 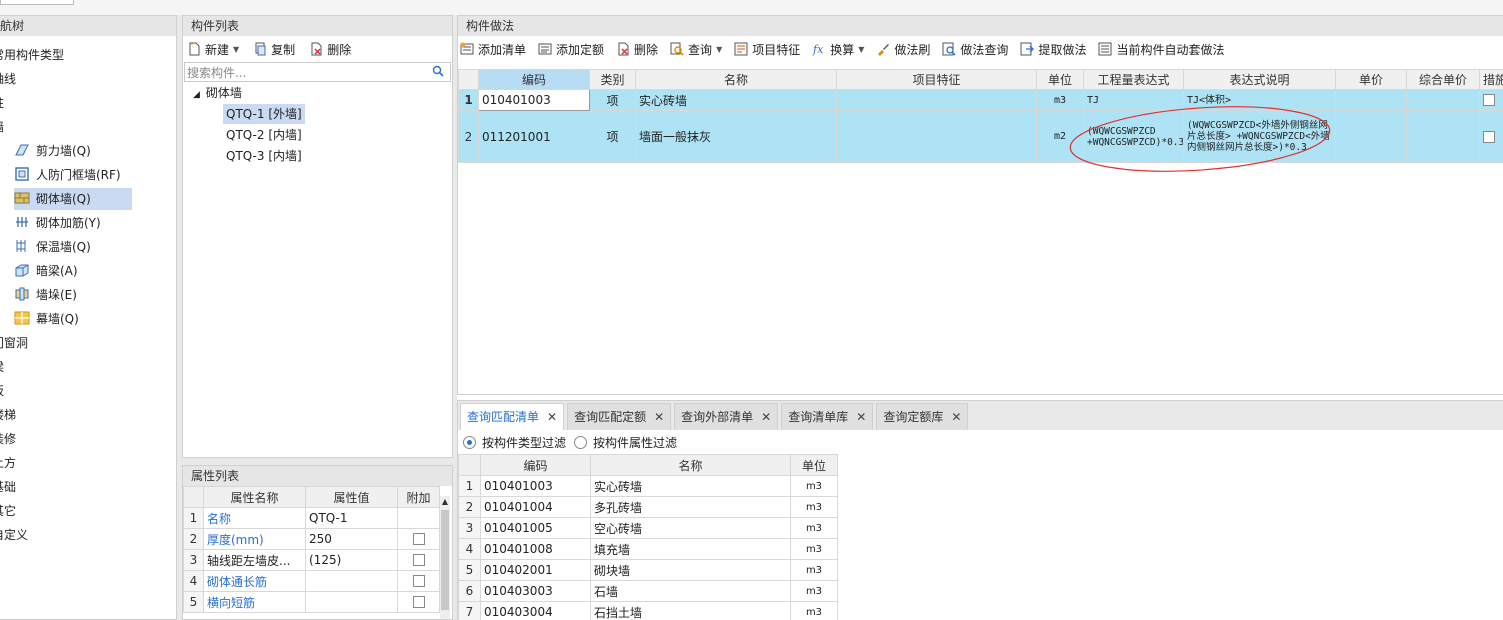 I want to click on tree-item: 楼梯, so click(x=8, y=415).